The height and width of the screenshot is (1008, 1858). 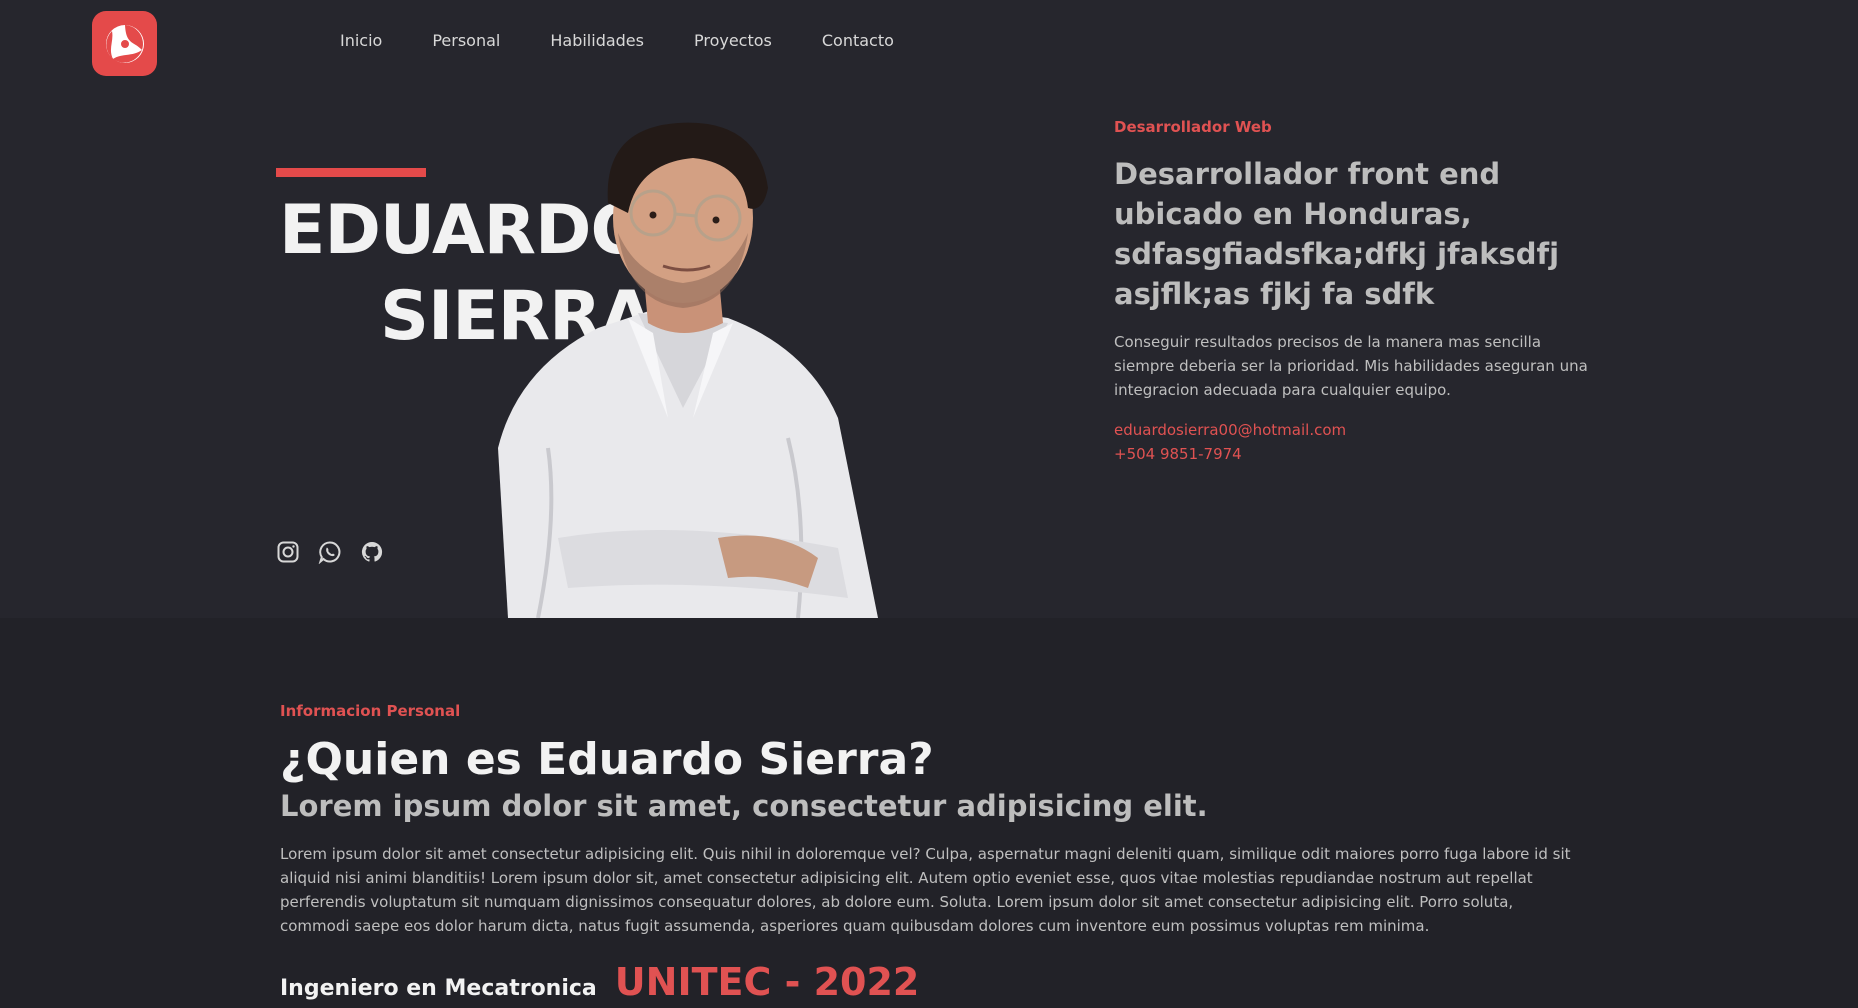 What do you see at coordinates (361, 40) in the screenshot?
I see `nav-link-inicio: Inicio` at bounding box center [361, 40].